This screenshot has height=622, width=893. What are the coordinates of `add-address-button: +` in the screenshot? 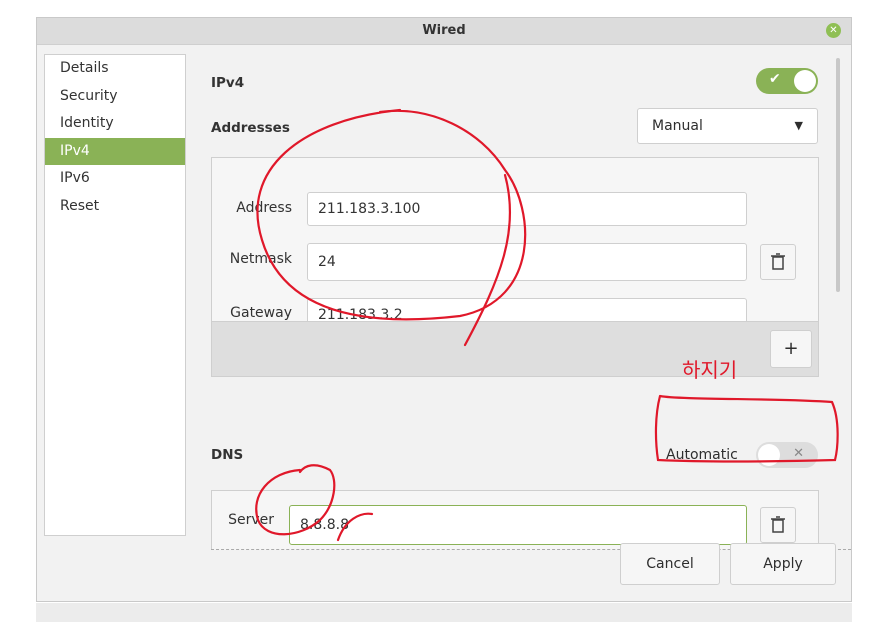 It's located at (791, 349).